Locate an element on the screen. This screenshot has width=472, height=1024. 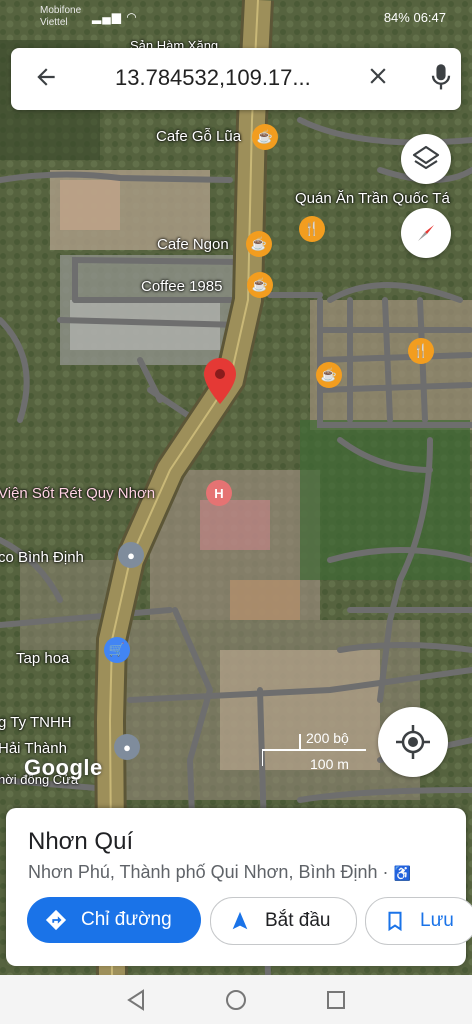
label-coffee-1985: Coffee 1985 is located at coordinates (181, 286).